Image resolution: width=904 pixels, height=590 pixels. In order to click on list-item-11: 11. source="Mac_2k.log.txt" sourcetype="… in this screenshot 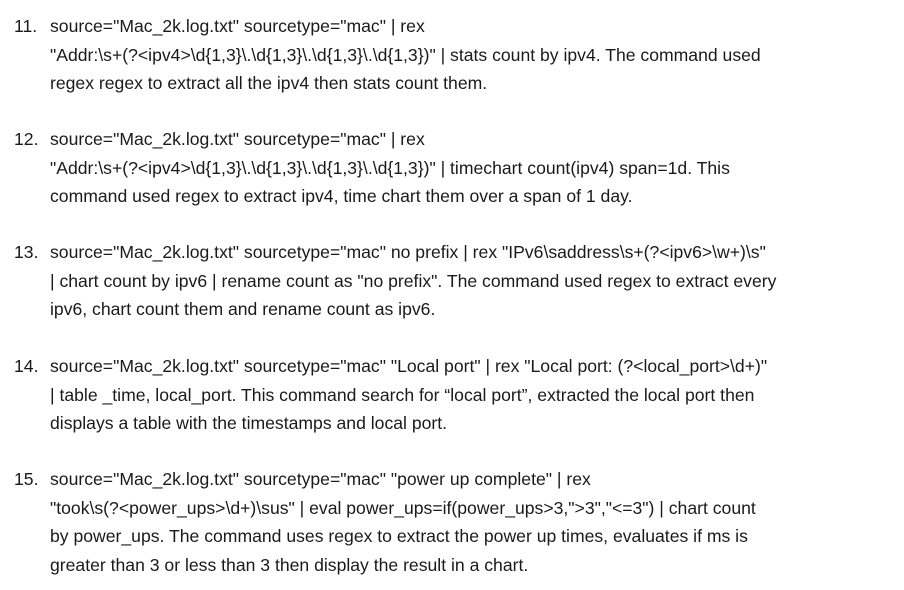, I will do `click(454, 55)`.